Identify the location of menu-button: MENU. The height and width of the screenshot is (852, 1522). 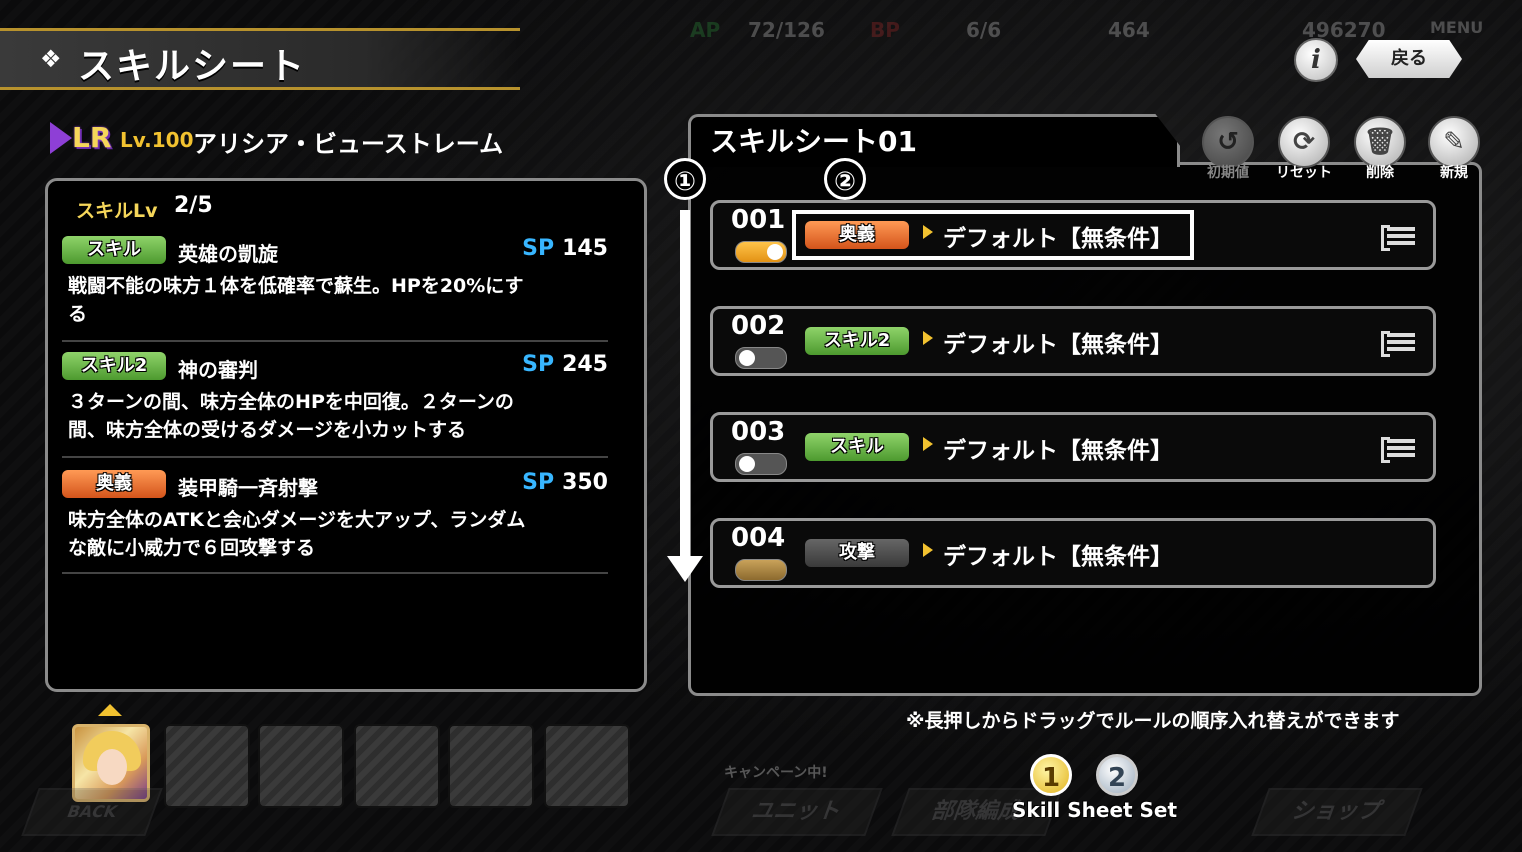
(1456, 27).